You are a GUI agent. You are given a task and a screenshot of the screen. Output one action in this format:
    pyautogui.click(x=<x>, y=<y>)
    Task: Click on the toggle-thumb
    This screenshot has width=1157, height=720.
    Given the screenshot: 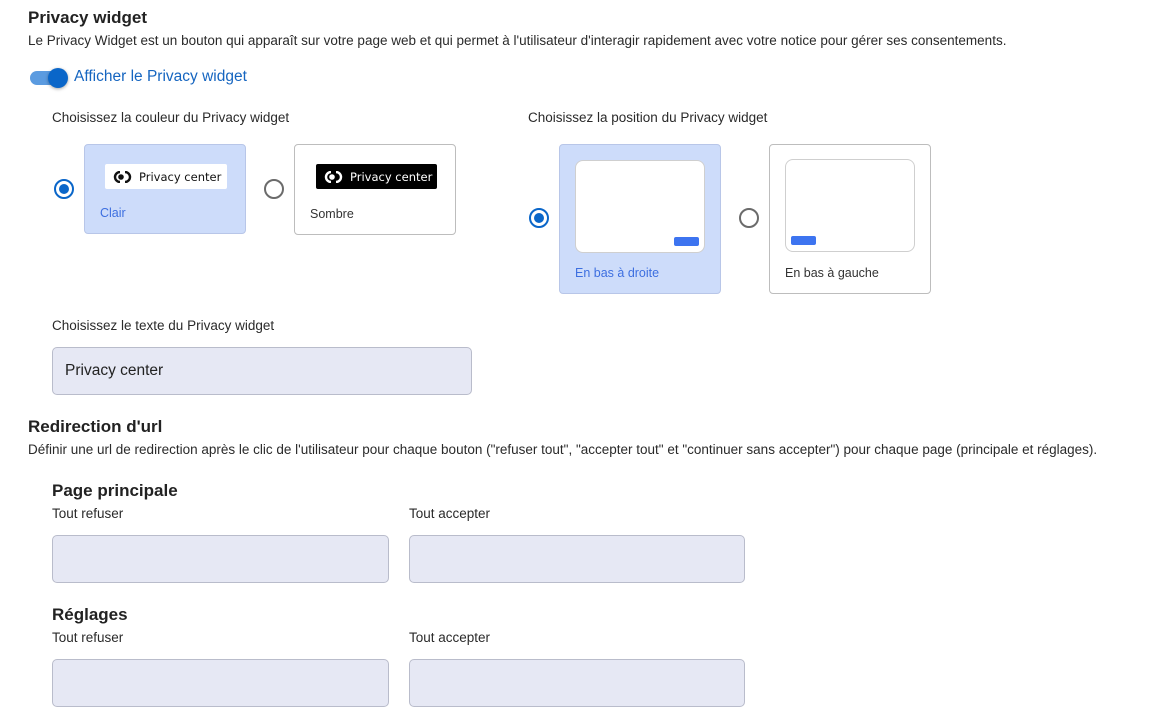 What is the action you would take?
    pyautogui.click(x=58, y=78)
    